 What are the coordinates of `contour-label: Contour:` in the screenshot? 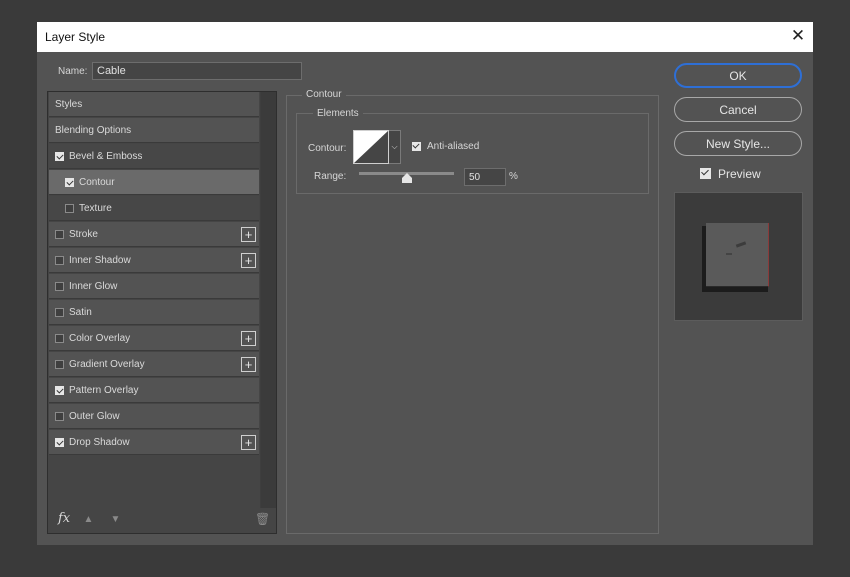 It's located at (327, 148).